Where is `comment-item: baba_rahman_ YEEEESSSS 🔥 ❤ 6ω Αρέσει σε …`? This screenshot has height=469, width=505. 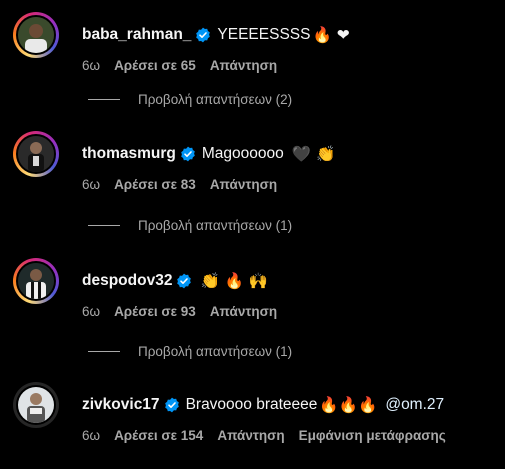
comment-item: baba_rahman_ YEEEESSSS 🔥 ❤ 6ω Αρέσει σε … is located at coordinates (255, 42).